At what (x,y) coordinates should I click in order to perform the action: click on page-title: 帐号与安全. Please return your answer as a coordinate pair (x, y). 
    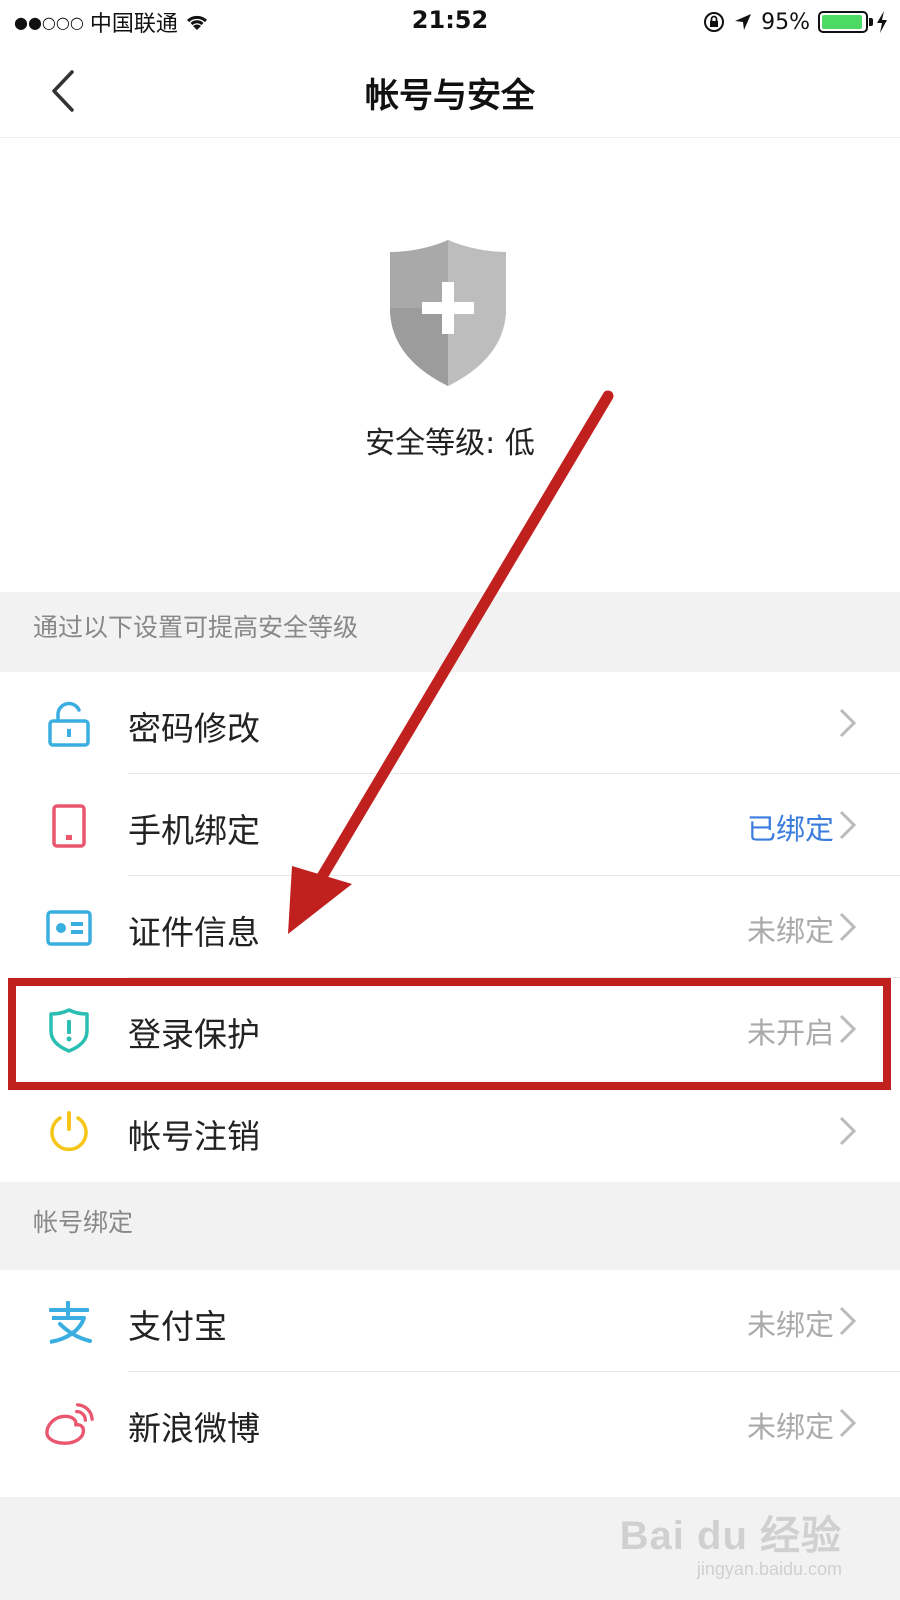
    Looking at the image, I should click on (450, 96).